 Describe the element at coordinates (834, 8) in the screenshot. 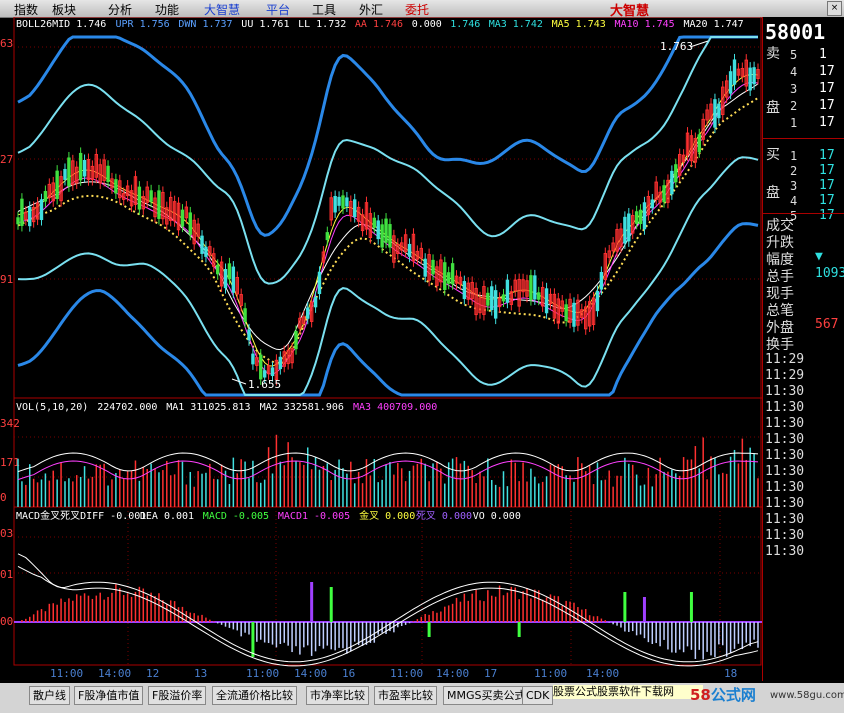

I see `close-window-button: ×` at that location.